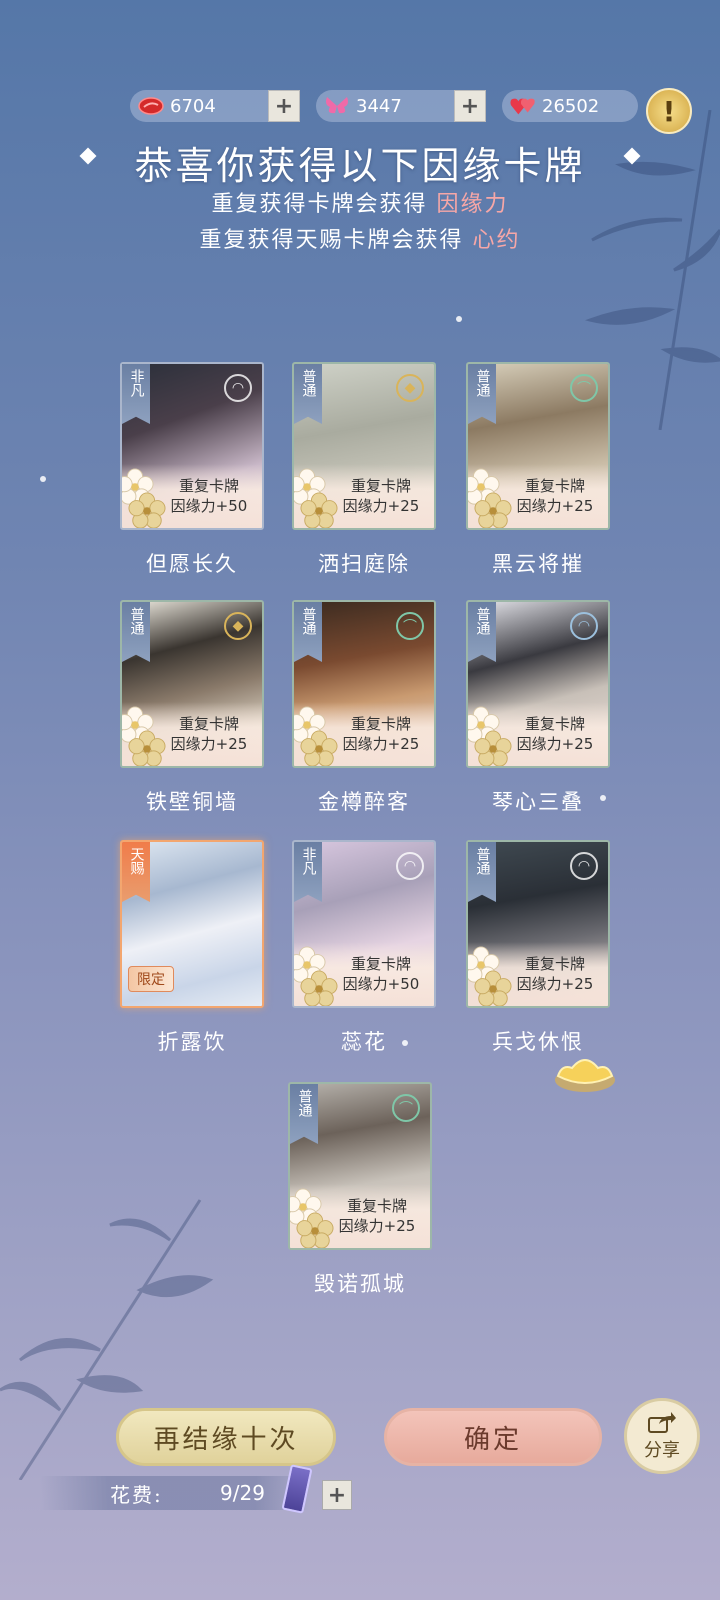 This screenshot has height=1600, width=720. I want to click on share-icon, so click(662, 1422).